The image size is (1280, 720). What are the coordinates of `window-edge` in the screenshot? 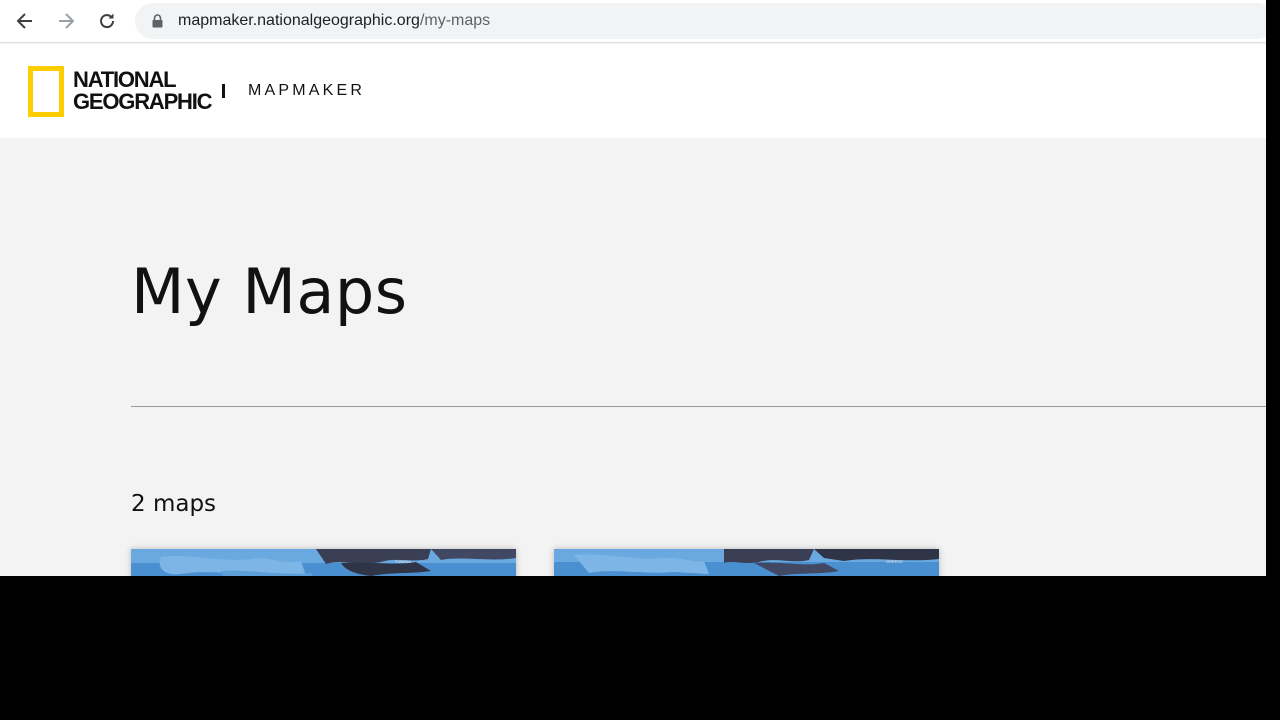 It's located at (1273, 288).